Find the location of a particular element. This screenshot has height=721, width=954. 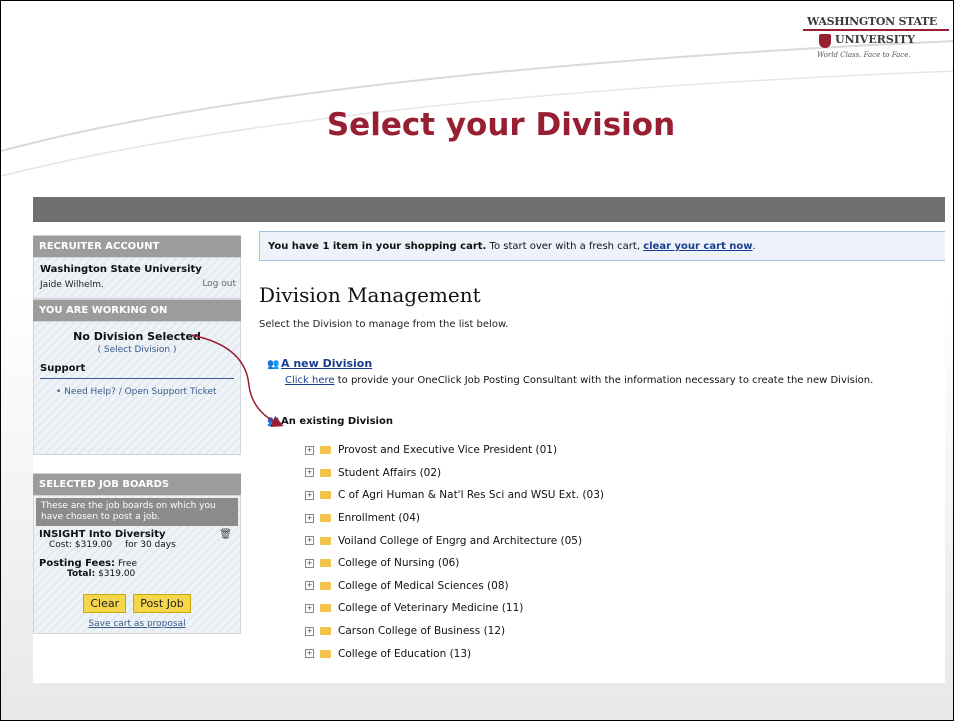

division-row: + College of Veterinary Medicine (11) is located at coordinates (454, 608).